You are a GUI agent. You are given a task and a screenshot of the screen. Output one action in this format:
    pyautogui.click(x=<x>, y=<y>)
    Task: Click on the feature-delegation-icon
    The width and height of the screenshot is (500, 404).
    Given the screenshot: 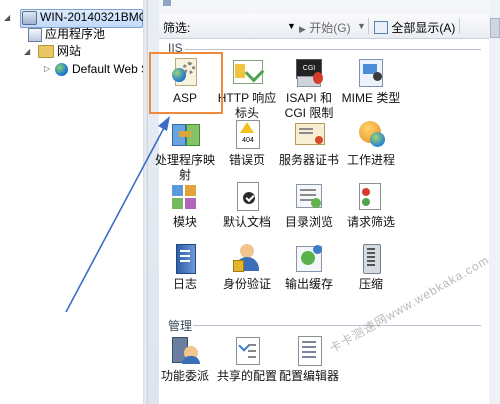 What is the action you would take?
    pyautogui.click(x=185, y=350)
    